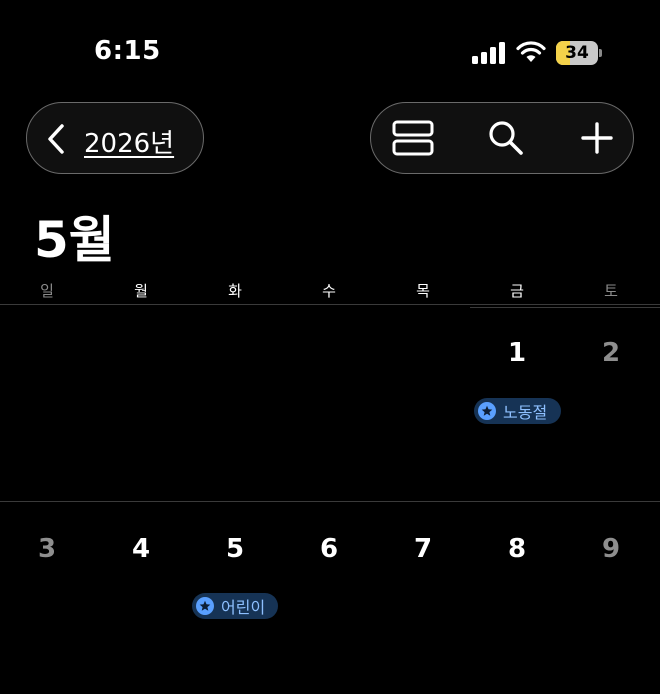  I want to click on search-button, so click(506, 138).